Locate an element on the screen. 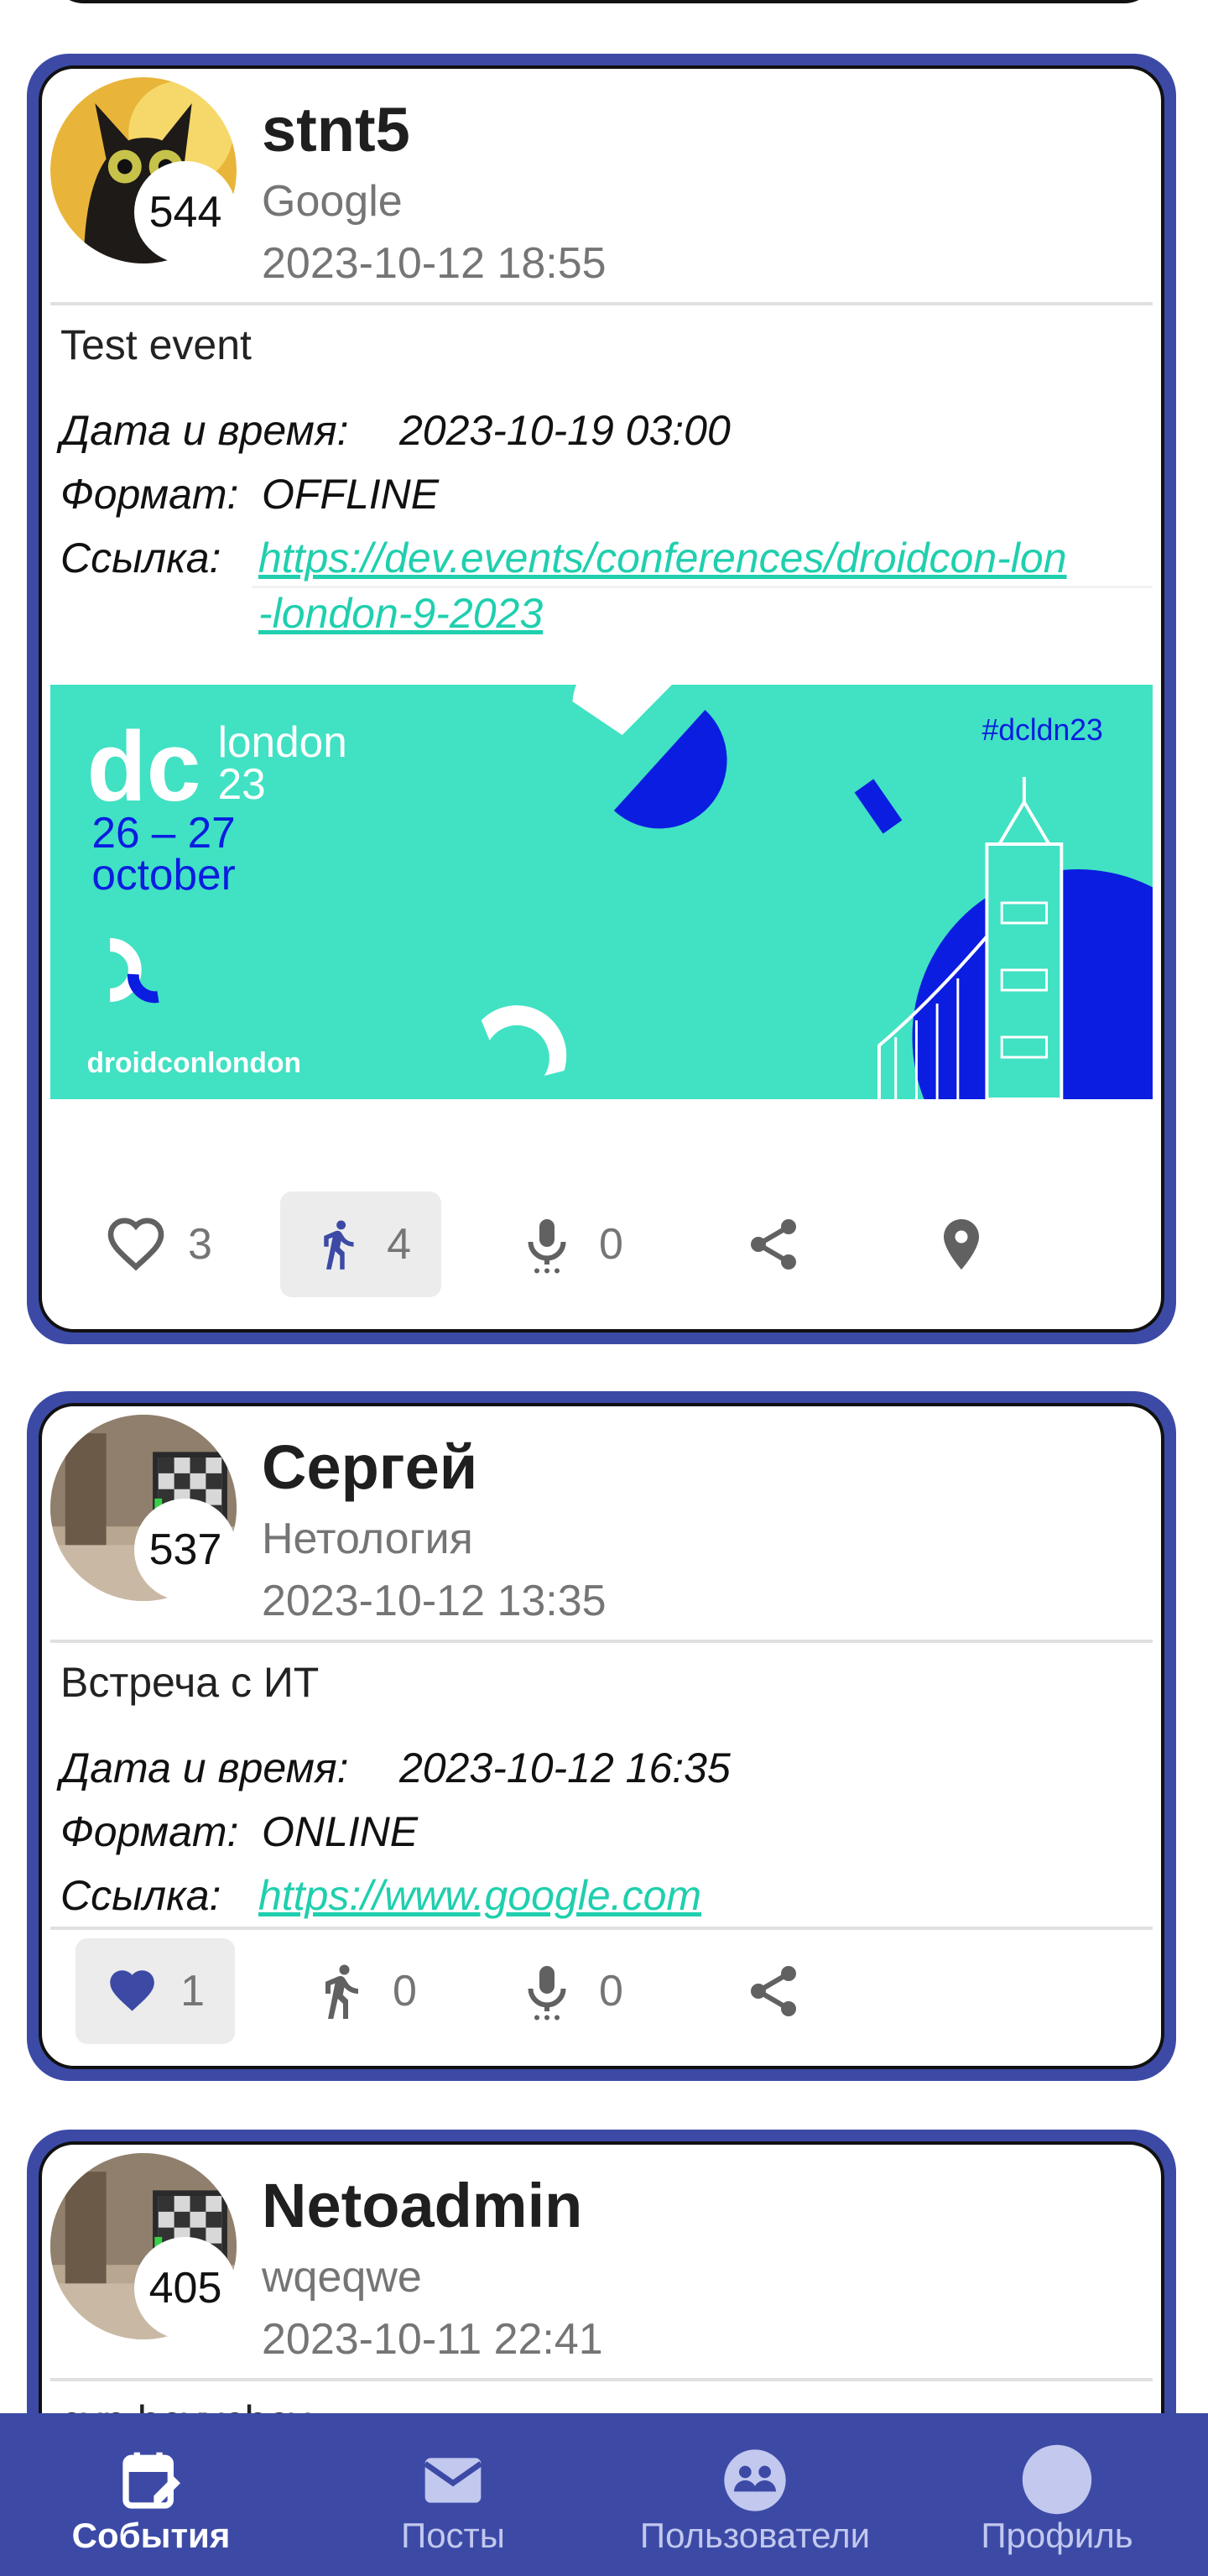 This screenshot has width=1208, height=2576. participate-button: 4 is located at coordinates (360, 1244).